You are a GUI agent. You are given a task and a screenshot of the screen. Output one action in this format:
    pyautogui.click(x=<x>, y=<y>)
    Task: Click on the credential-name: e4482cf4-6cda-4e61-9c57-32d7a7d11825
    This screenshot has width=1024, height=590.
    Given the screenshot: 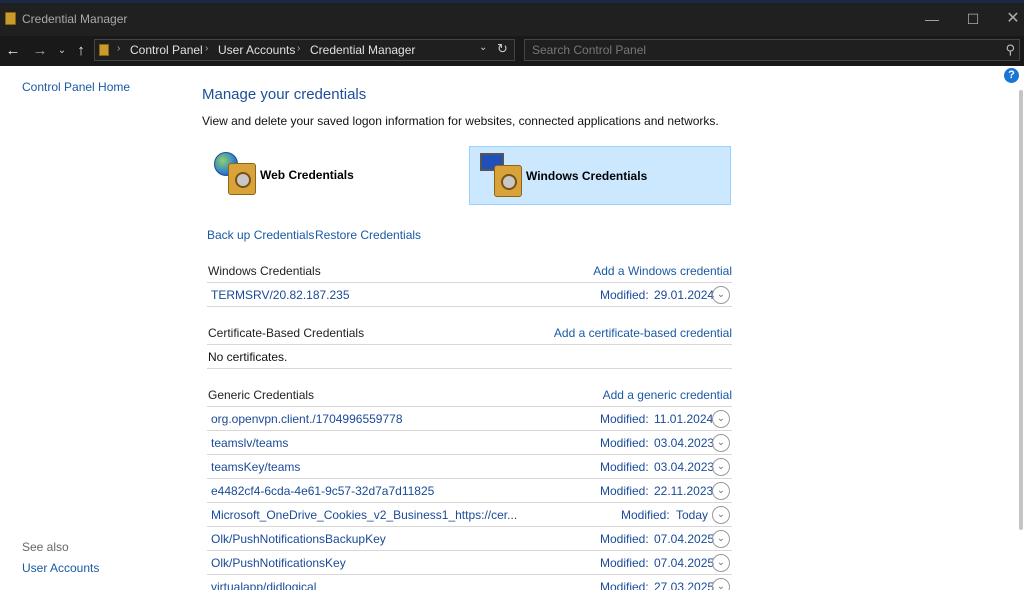 What is the action you would take?
    pyautogui.click(x=323, y=491)
    